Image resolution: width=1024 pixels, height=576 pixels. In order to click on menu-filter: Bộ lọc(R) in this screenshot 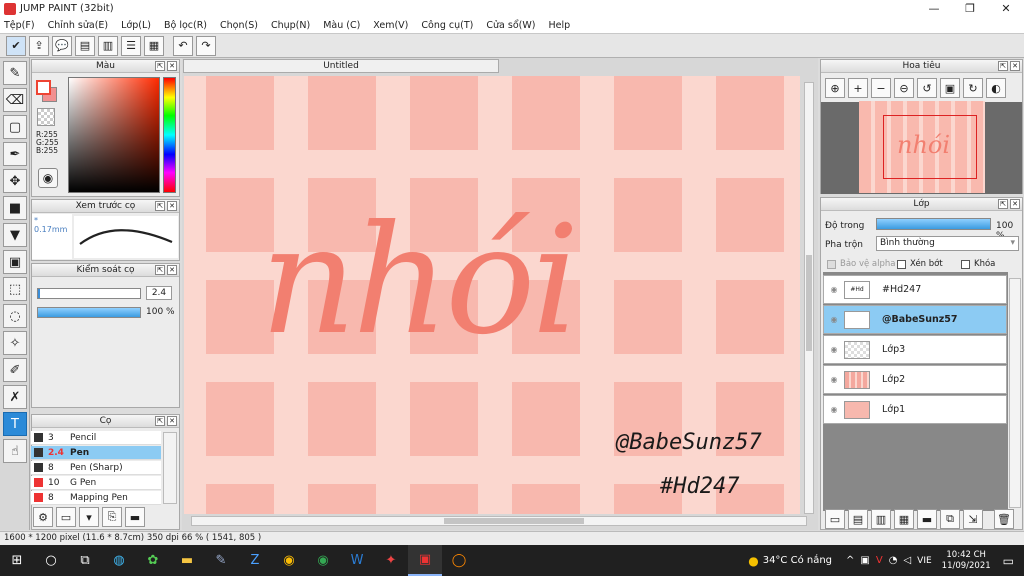, I will do `click(185, 25)`.